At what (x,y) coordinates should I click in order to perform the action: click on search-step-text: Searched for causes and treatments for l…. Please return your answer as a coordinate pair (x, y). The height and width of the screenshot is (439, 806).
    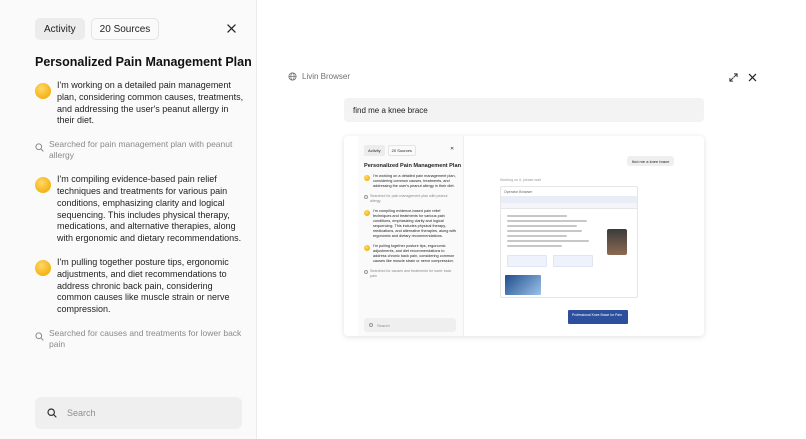
    Looking at the image, I should click on (145, 338).